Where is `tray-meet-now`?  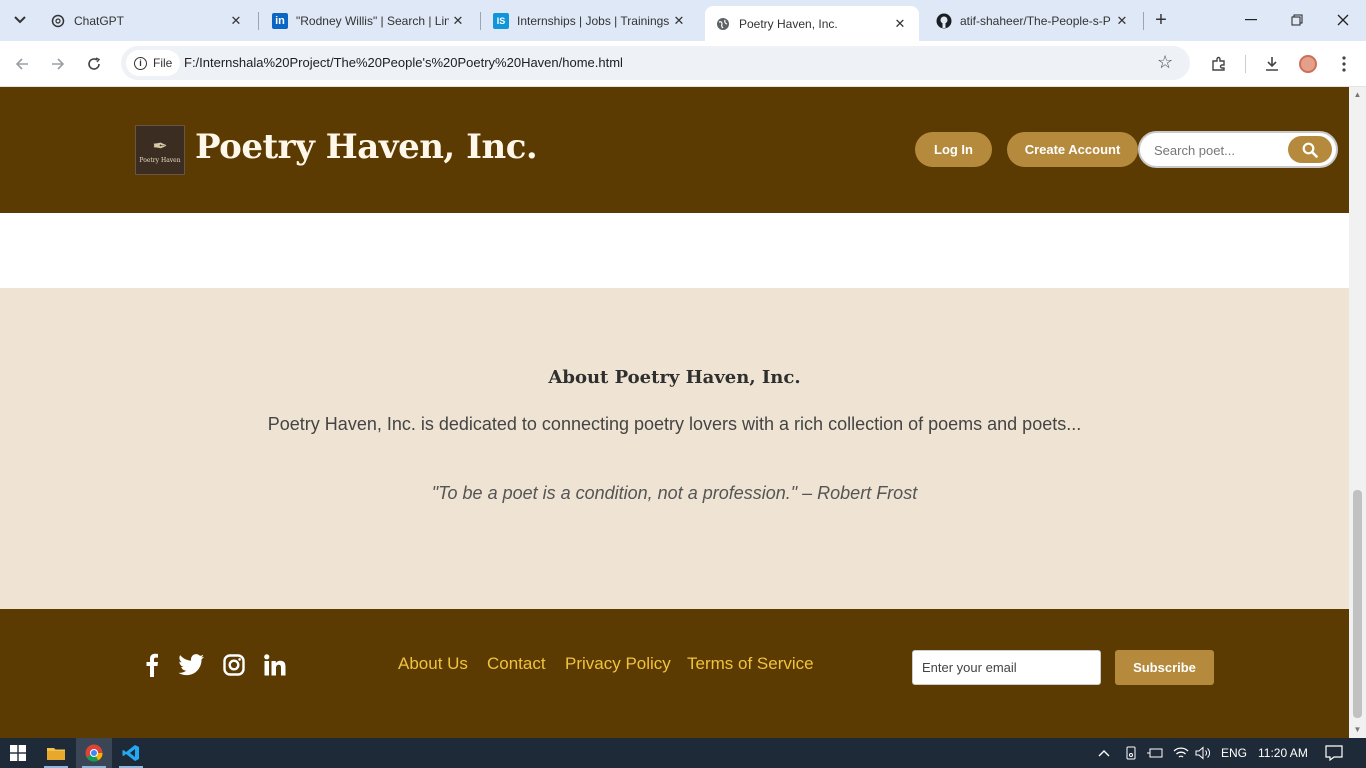 tray-meet-now is located at coordinates (1132, 753).